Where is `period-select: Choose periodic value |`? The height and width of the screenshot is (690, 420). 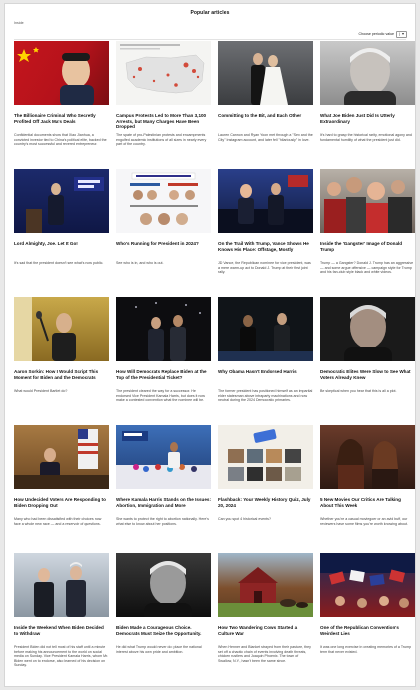
period-select: Choose periodic value | is located at coordinates (382, 34).